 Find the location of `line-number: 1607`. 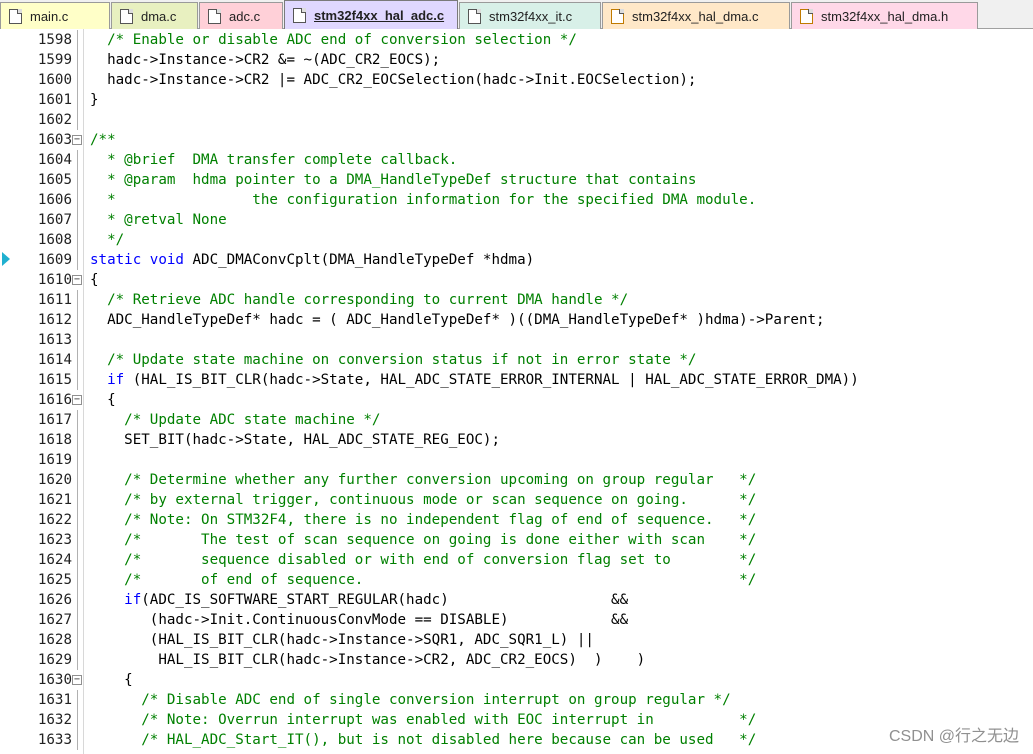

line-number: 1607 is located at coordinates (54, 220).